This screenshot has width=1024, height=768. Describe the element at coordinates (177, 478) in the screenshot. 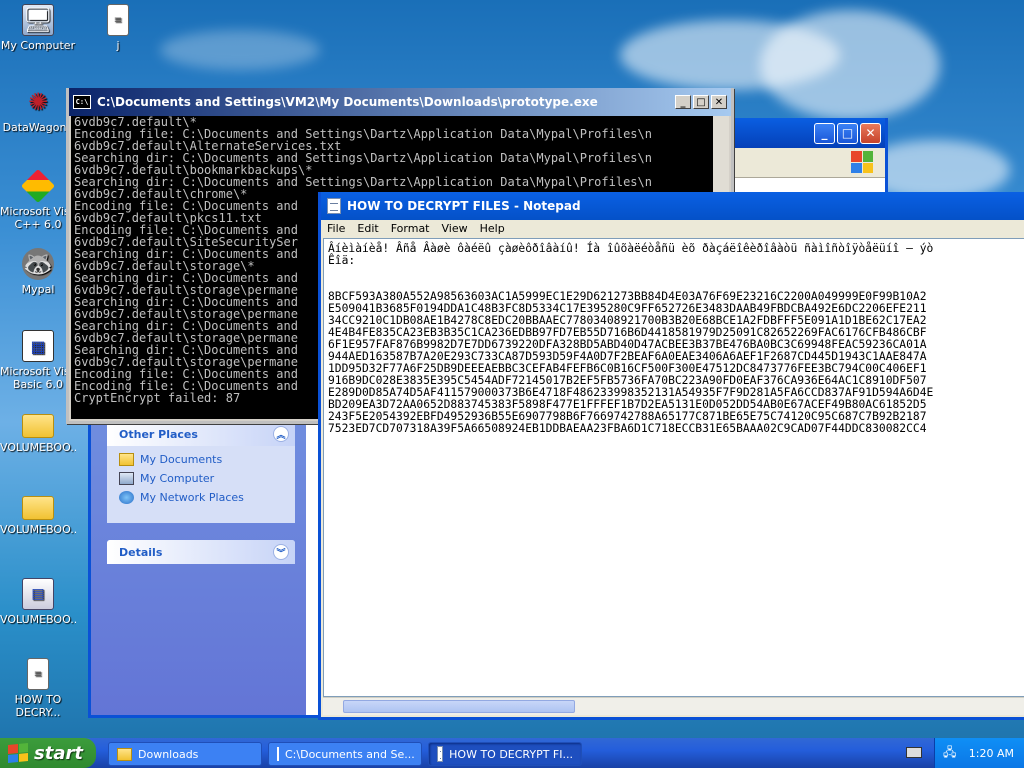

I see `link-label: My Computer` at that location.